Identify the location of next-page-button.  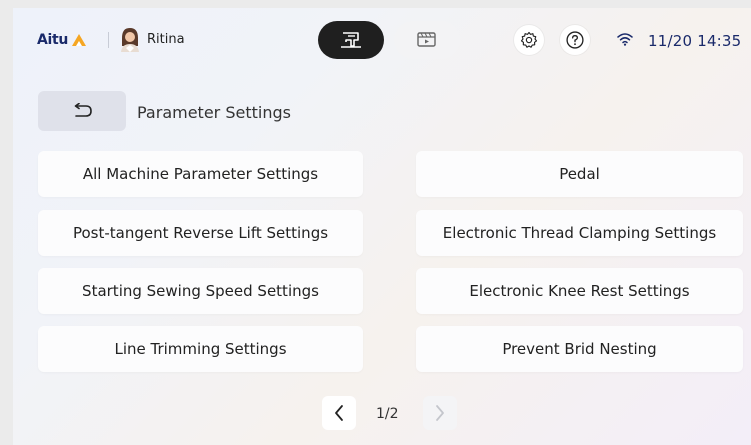
(440, 413).